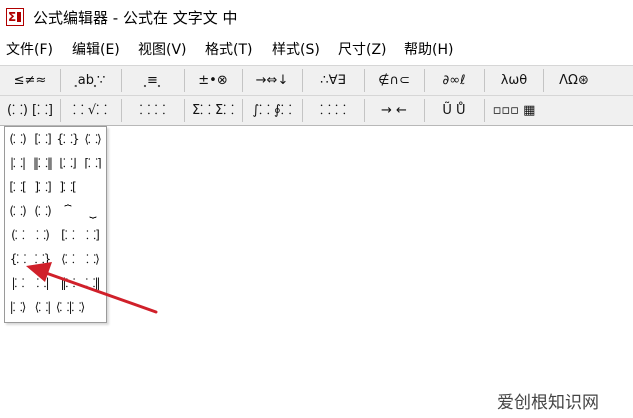 This screenshot has height=418, width=633. Describe the element at coordinates (152, 110) in the screenshot. I see `script-templates-button: ⸬ ⸬` at that location.